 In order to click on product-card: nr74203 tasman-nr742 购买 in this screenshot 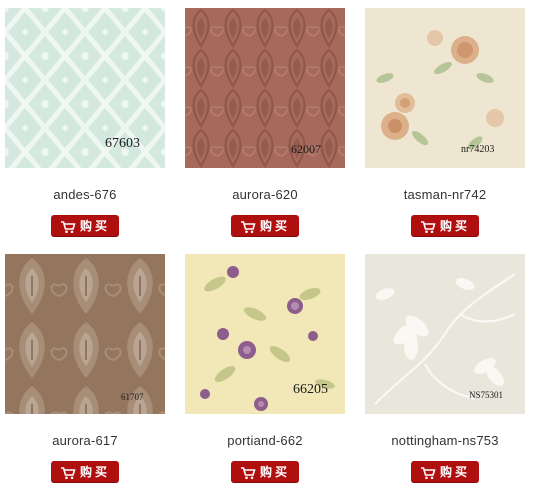, I will do `click(445, 122)`.